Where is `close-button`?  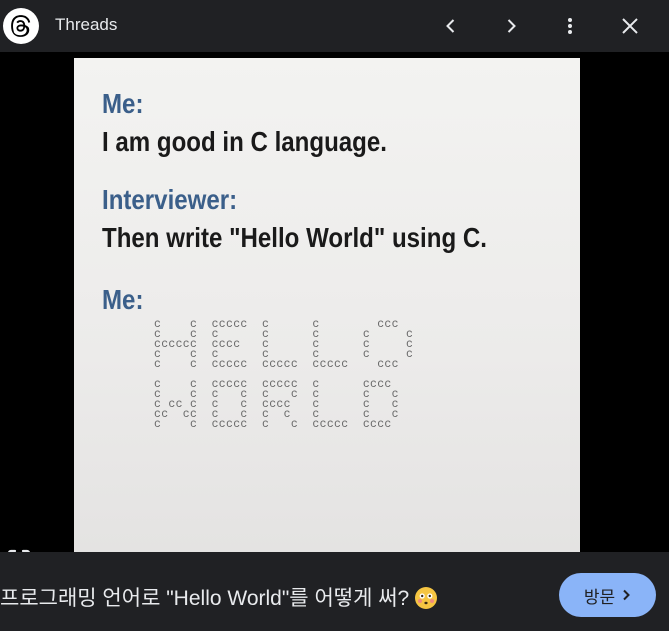
close-button is located at coordinates (630, 26).